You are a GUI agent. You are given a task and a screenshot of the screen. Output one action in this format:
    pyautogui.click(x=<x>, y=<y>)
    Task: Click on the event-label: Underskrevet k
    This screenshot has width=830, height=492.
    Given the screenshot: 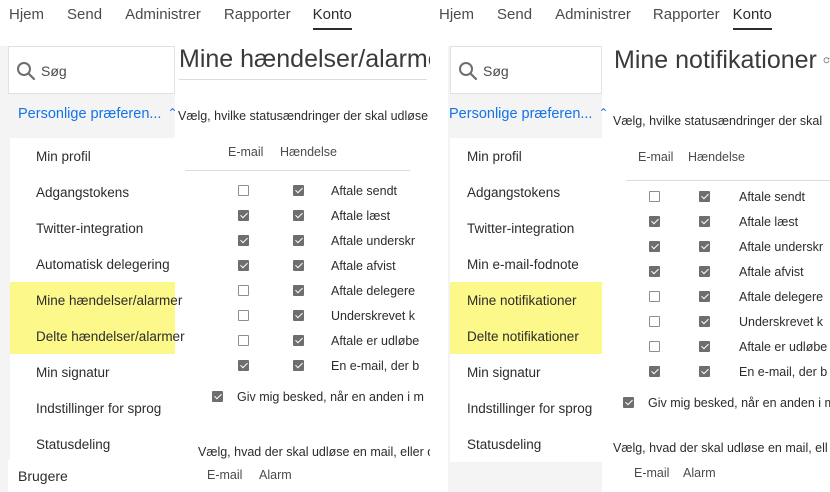 What is the action you would take?
    pyautogui.click(x=373, y=315)
    